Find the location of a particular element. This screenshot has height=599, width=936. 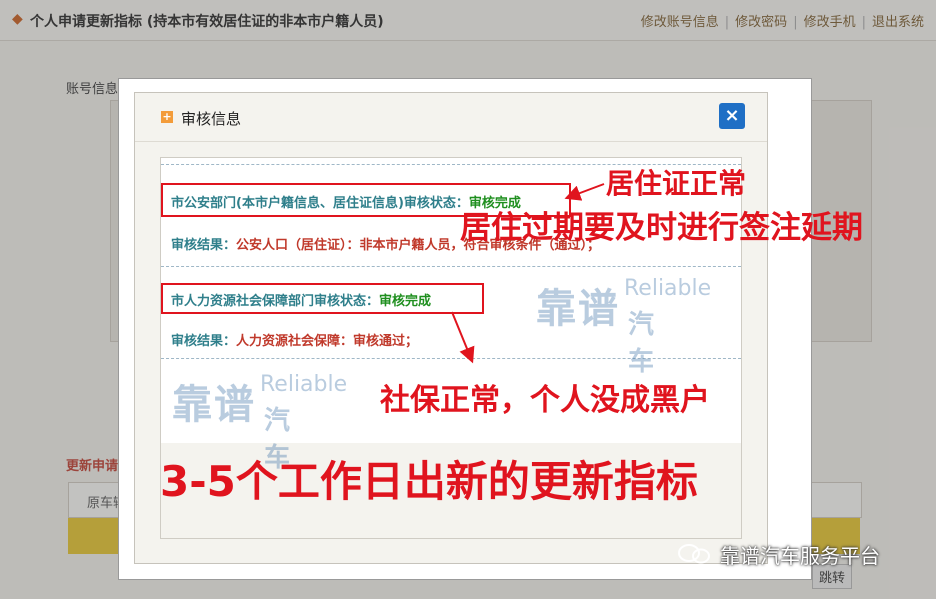

arrow-residence is located at coordinates (584, 192).